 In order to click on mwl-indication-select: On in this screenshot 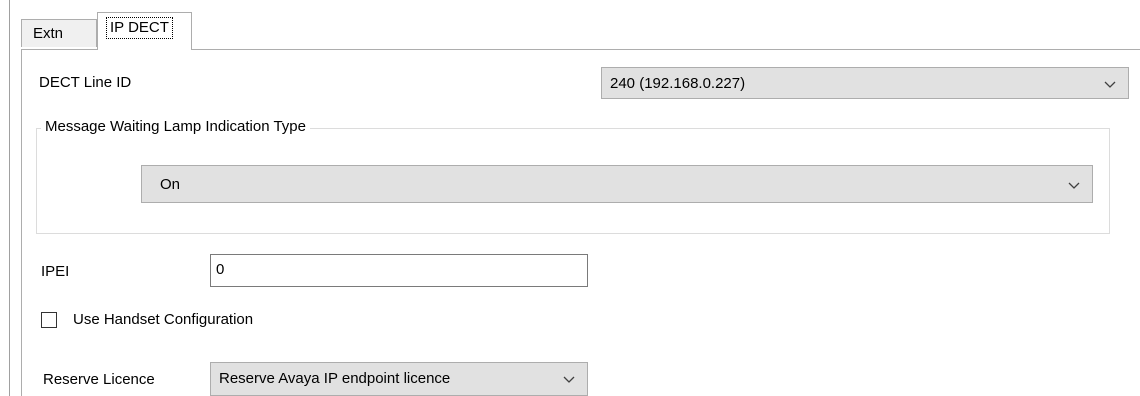, I will do `click(617, 184)`.